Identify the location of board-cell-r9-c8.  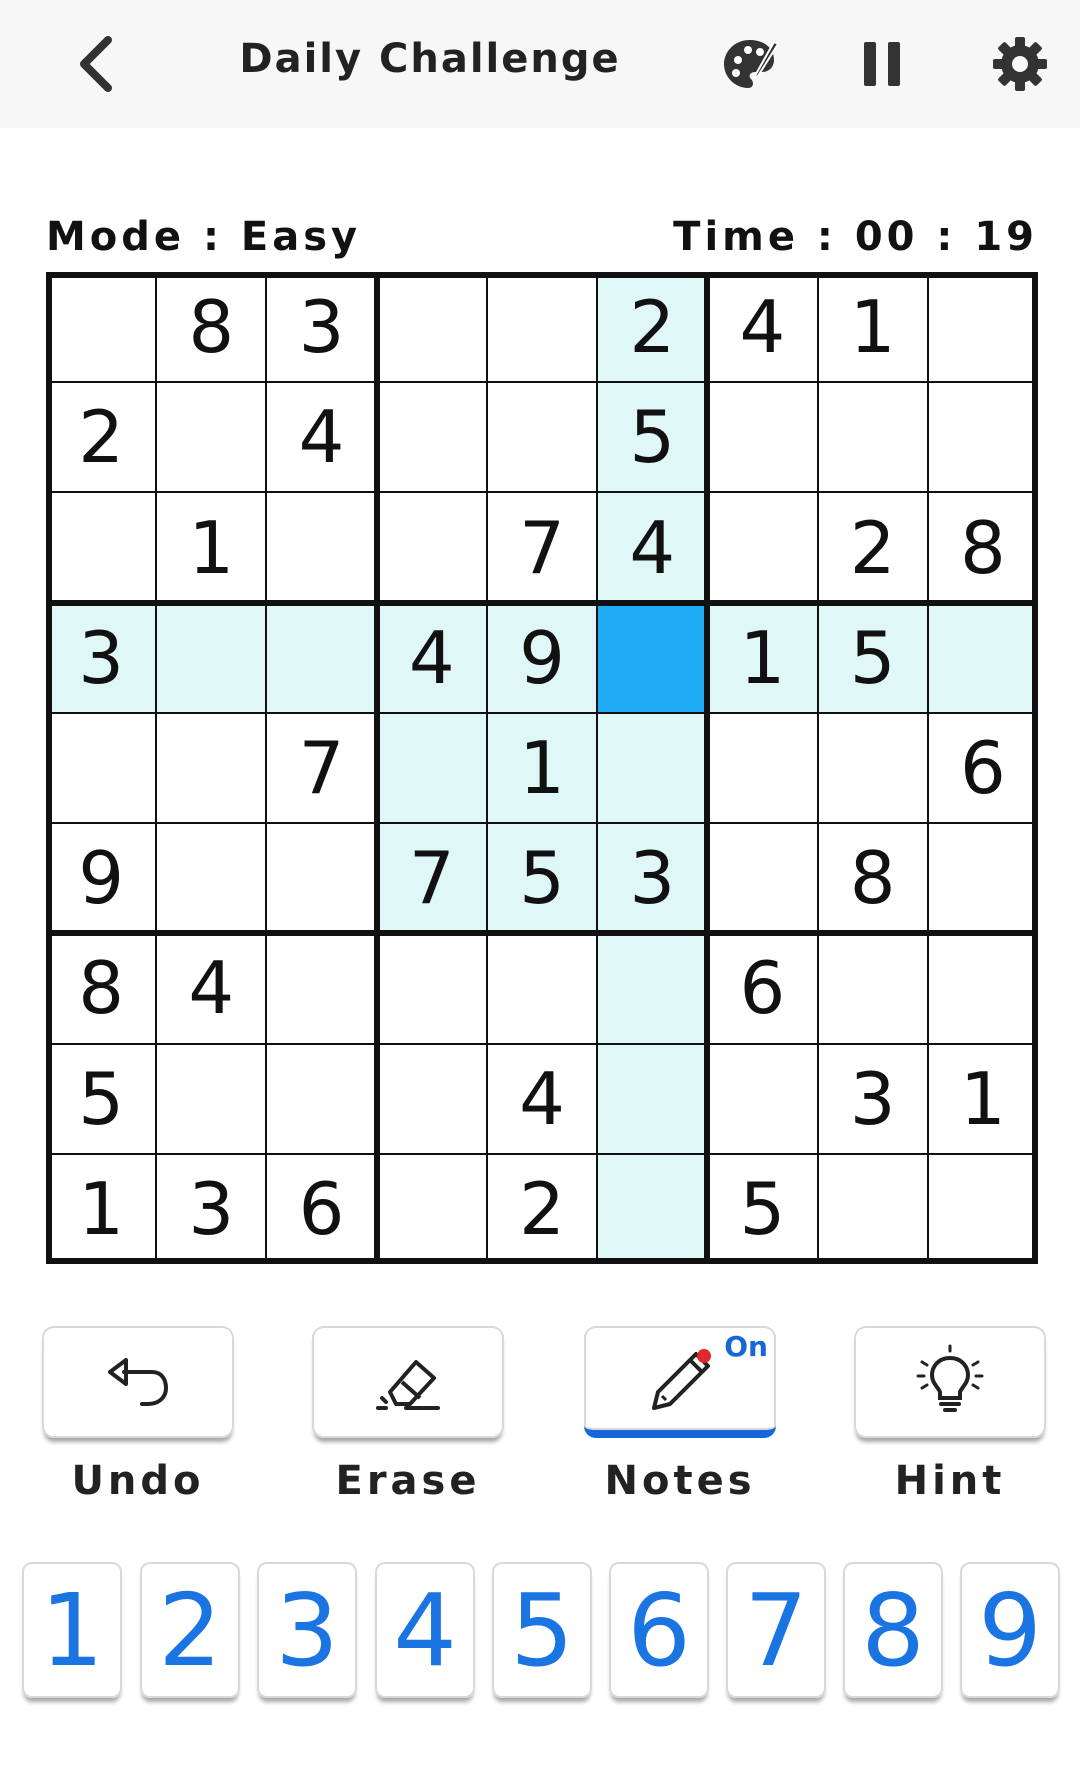
(873, 1209).